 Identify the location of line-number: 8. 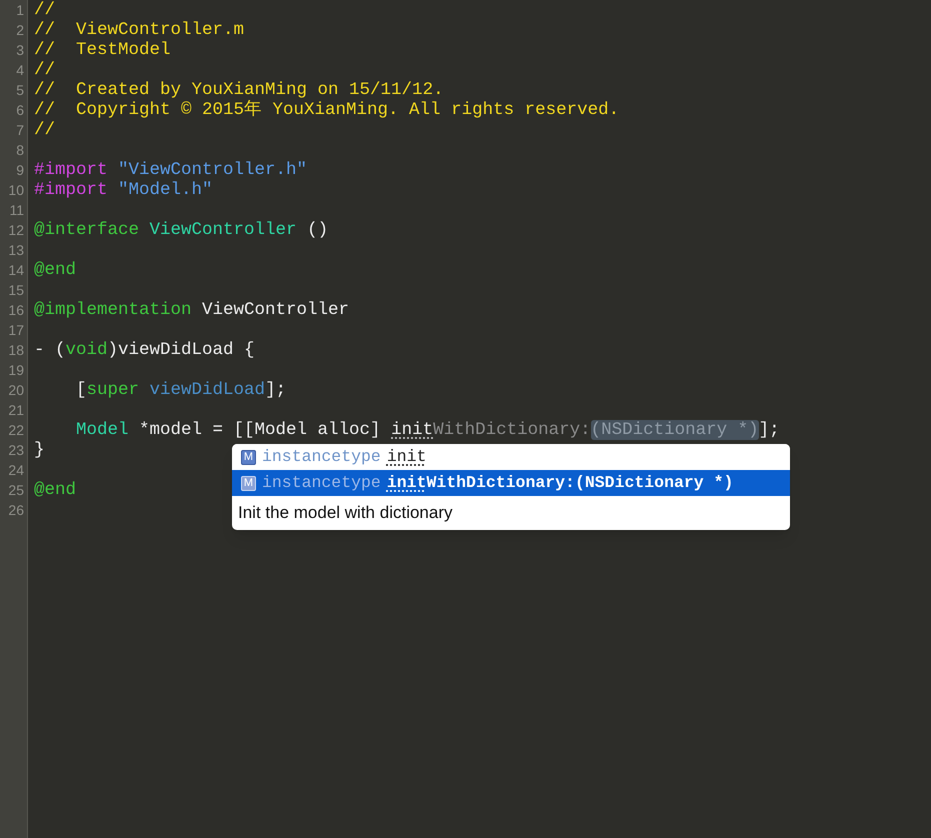
(20, 150).